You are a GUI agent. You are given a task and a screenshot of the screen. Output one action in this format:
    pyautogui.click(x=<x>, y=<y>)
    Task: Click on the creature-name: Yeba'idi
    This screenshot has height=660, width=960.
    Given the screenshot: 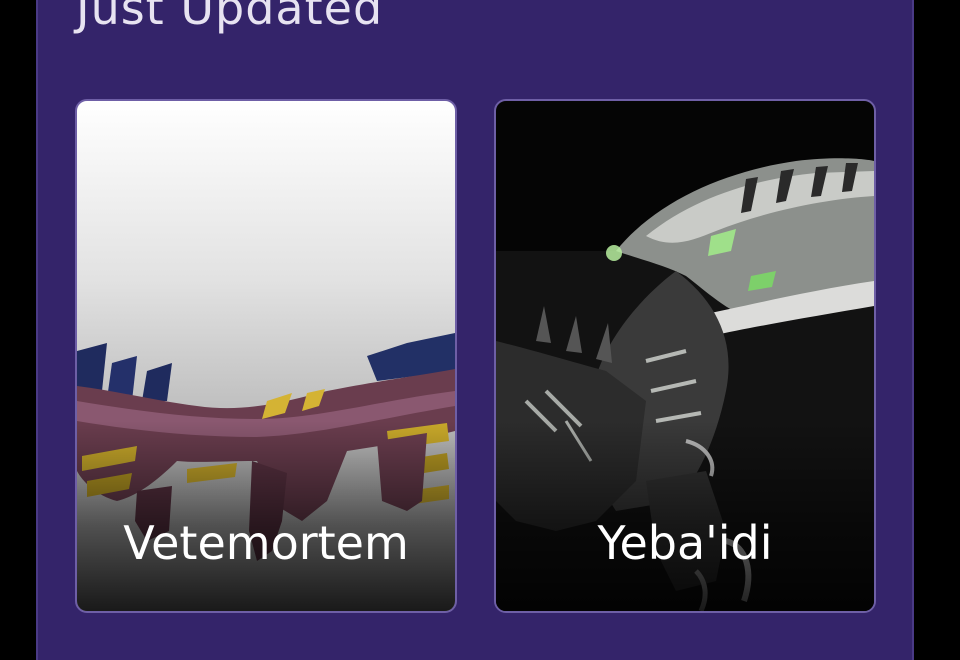 What is the action you would take?
    pyautogui.click(x=685, y=543)
    